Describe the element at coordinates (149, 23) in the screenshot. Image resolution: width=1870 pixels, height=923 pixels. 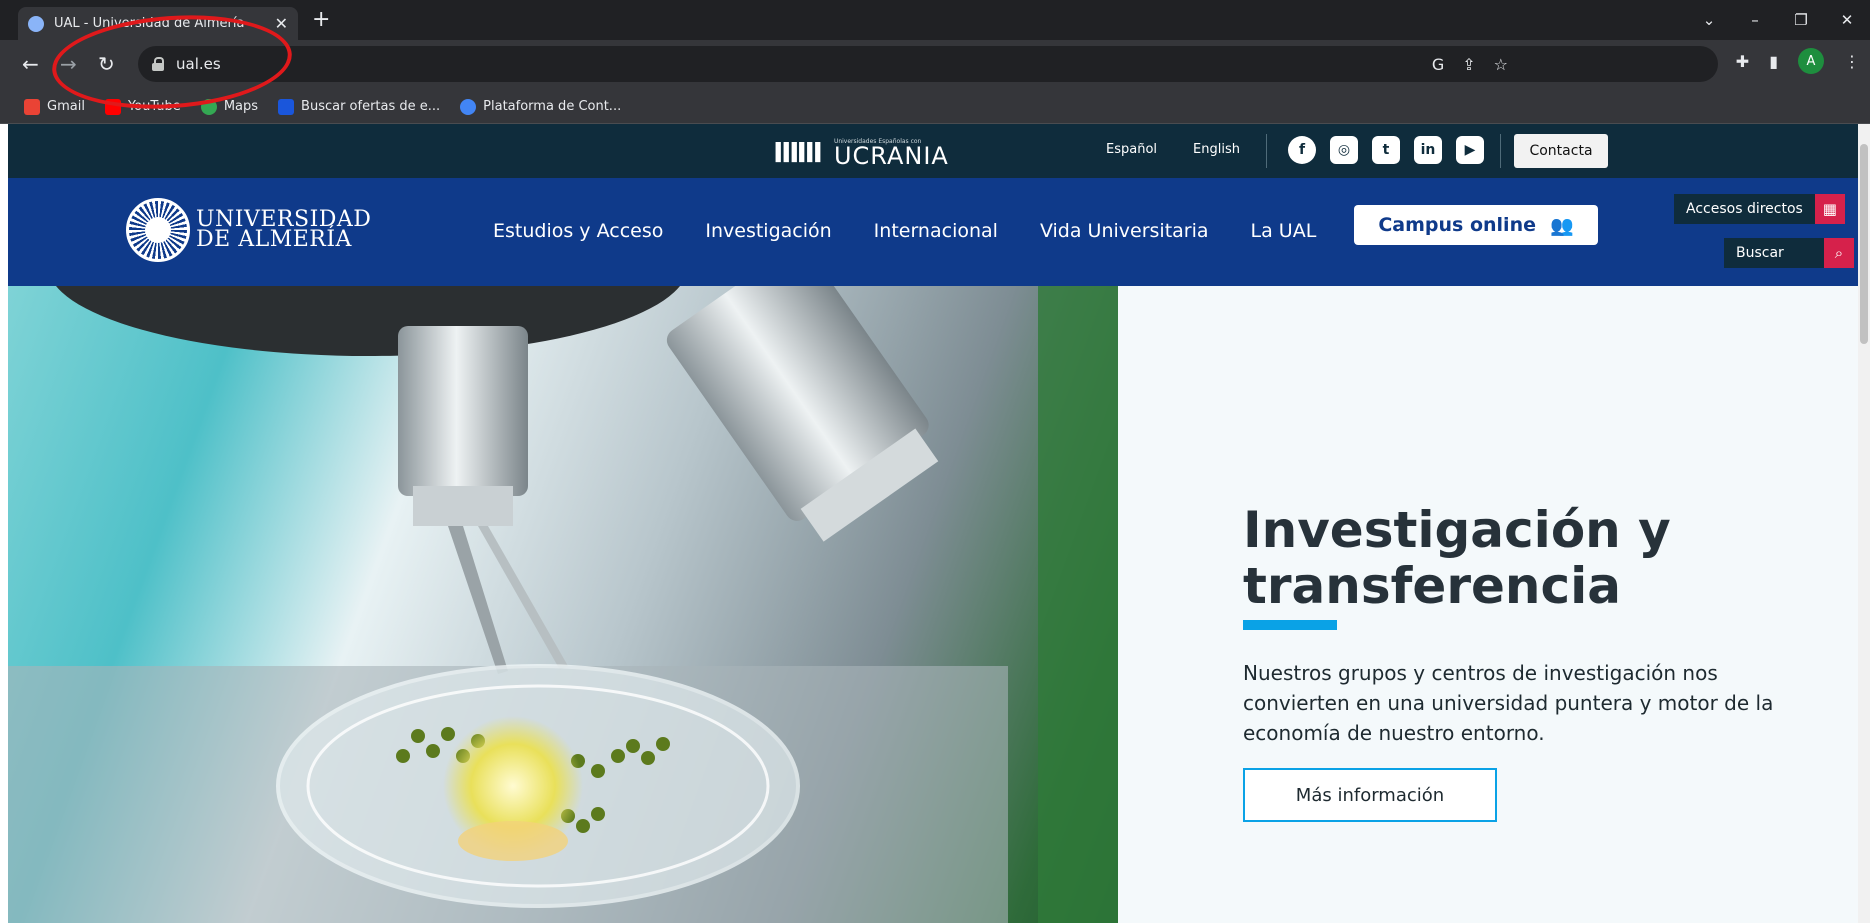
I see `tab-title: UAL - Universidad de Almería` at that location.